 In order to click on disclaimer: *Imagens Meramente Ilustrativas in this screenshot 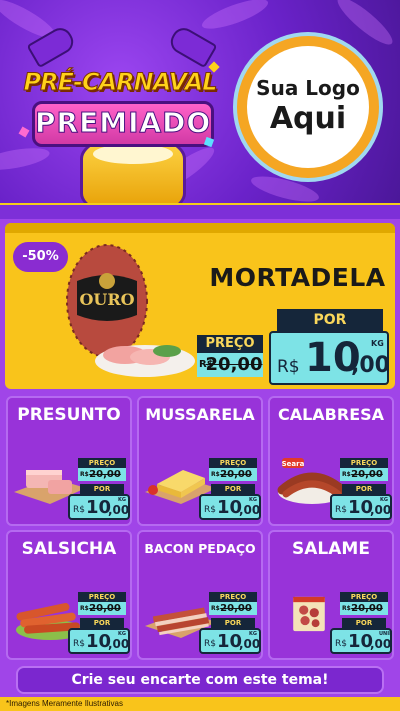, I will do `click(64, 703)`.